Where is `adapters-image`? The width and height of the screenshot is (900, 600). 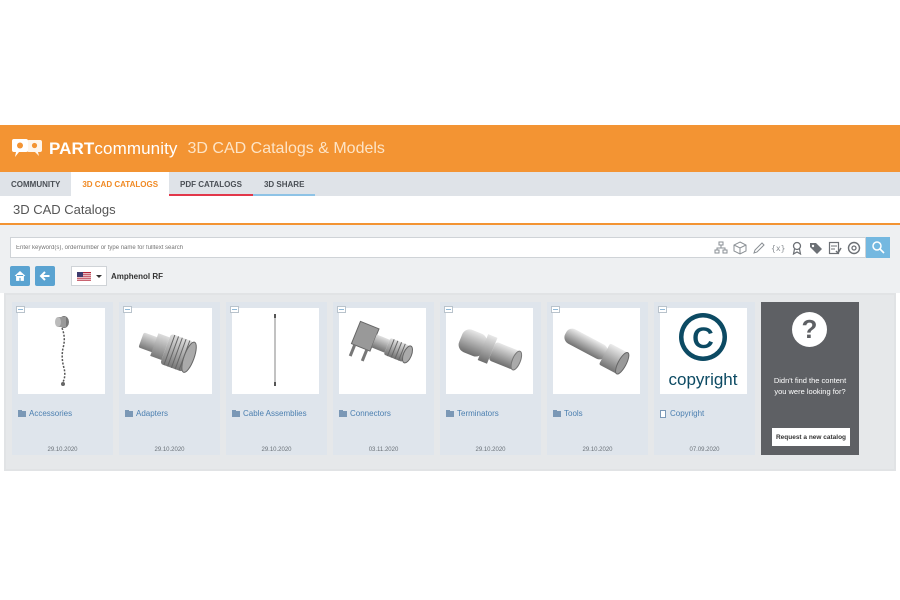 adapters-image is located at coordinates (167, 352).